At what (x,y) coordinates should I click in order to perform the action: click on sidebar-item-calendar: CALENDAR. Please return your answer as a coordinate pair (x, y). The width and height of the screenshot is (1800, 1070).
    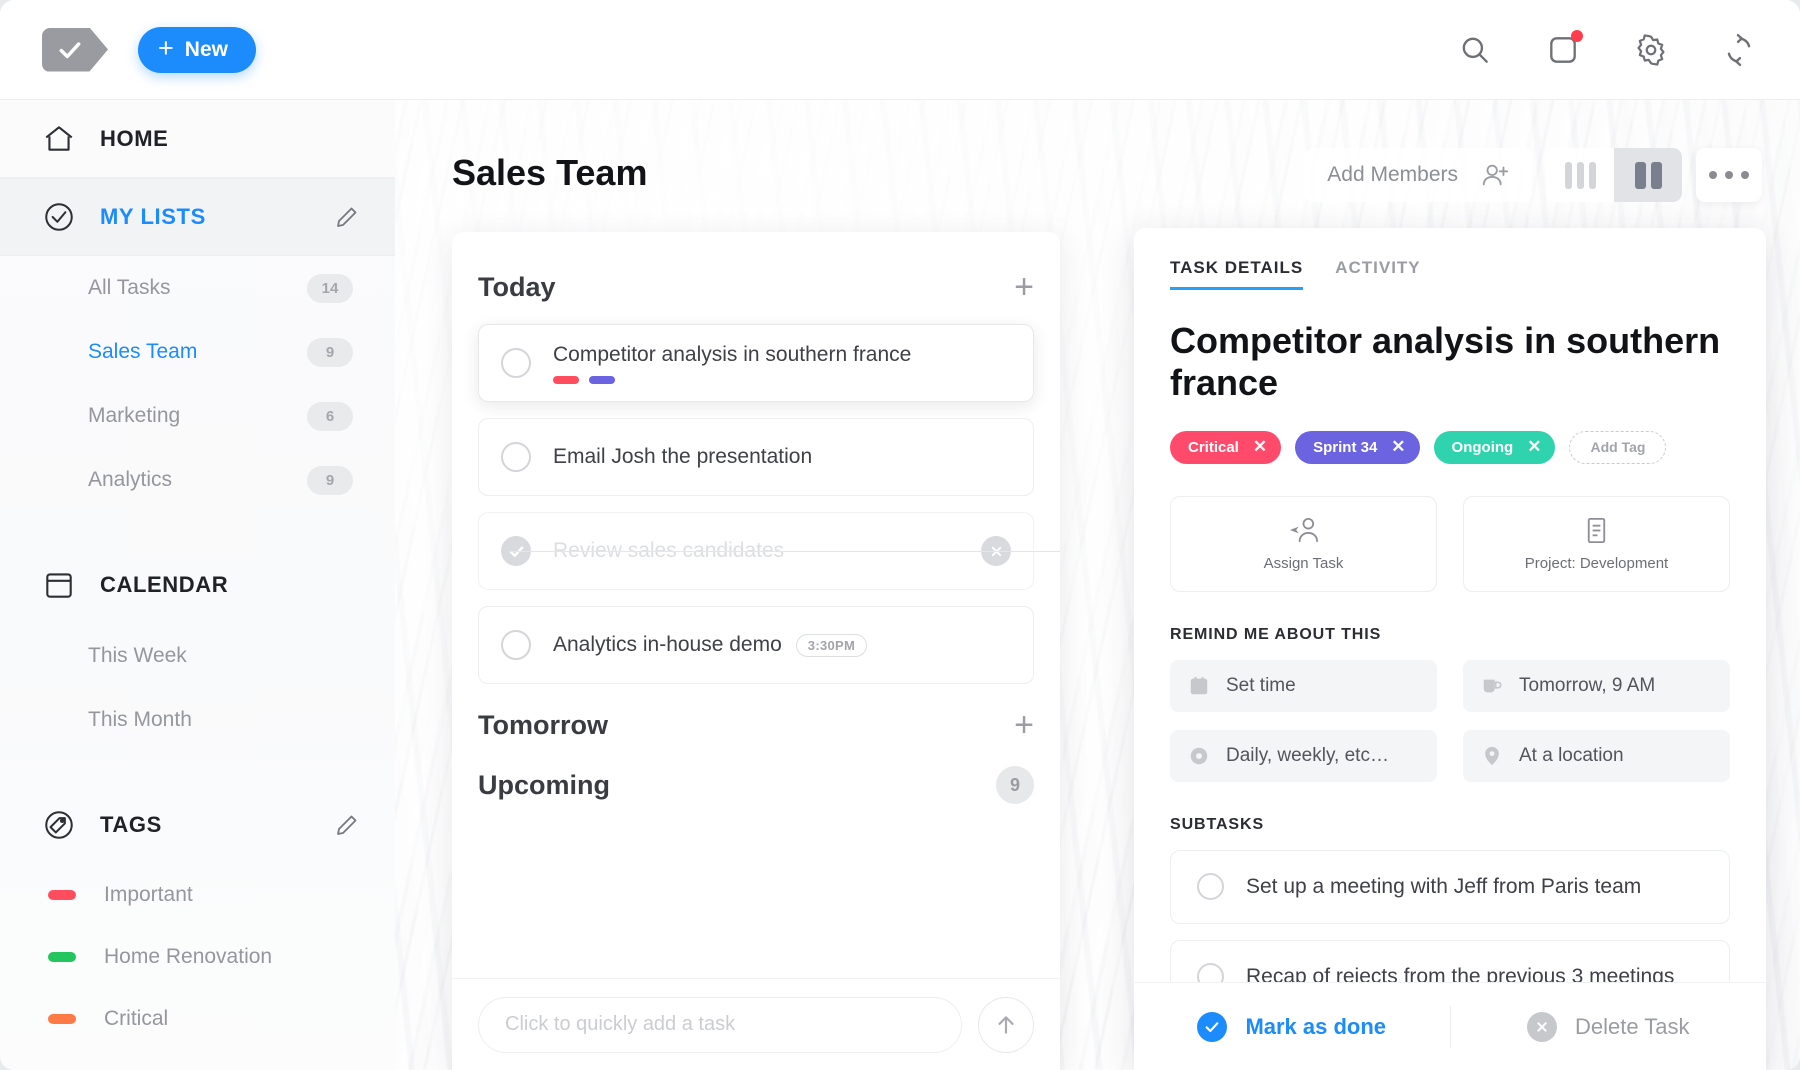
    Looking at the image, I should click on (197, 585).